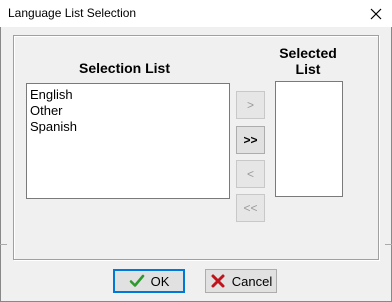  I want to click on close-icon, so click(376, 13).